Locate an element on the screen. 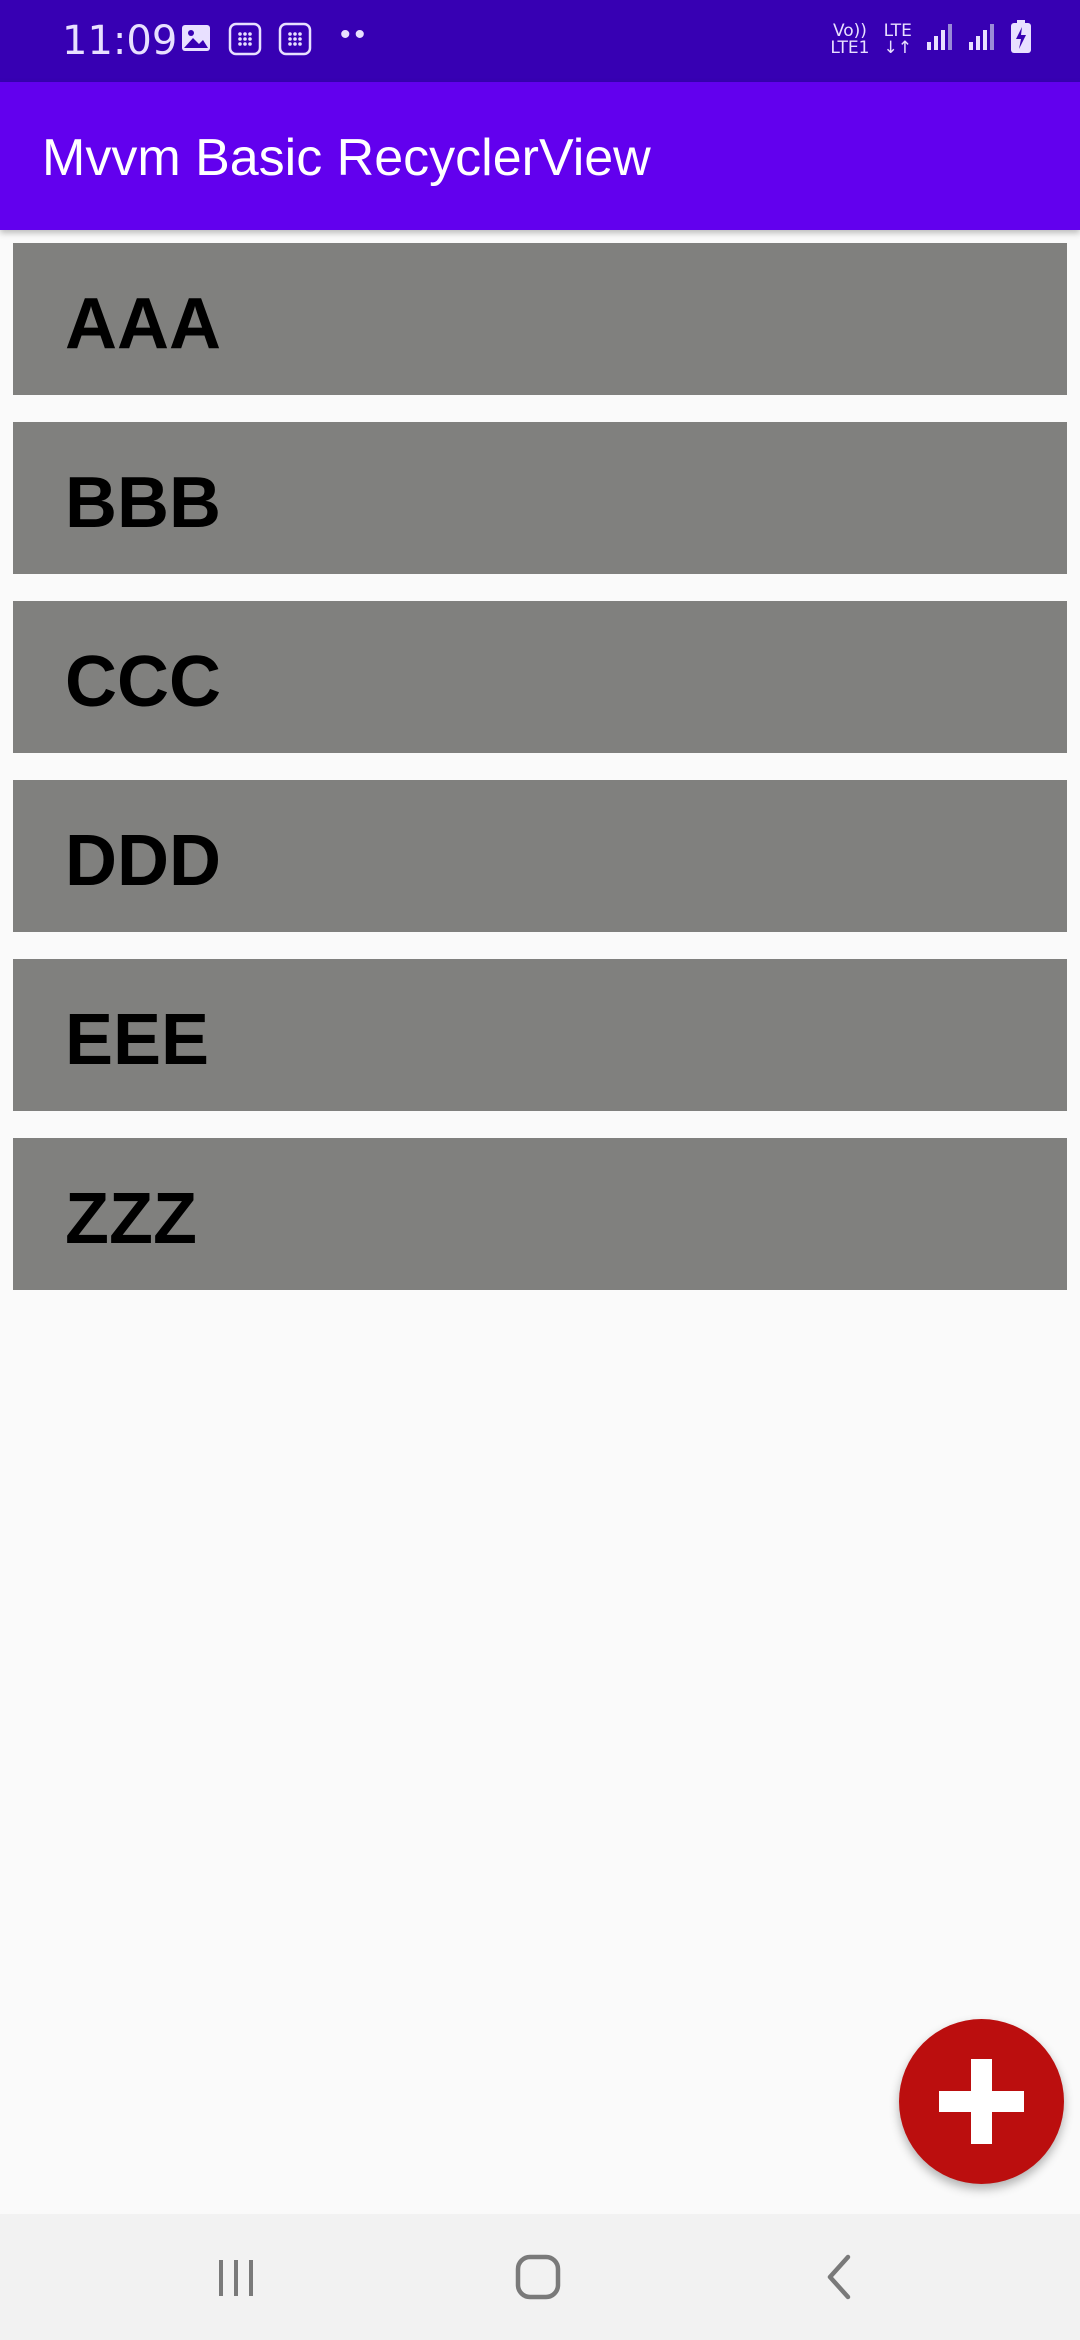 Image resolution: width=1080 pixels, height=2340 pixels. app-title: Mvvm Basic RecyclerView is located at coordinates (346, 158).